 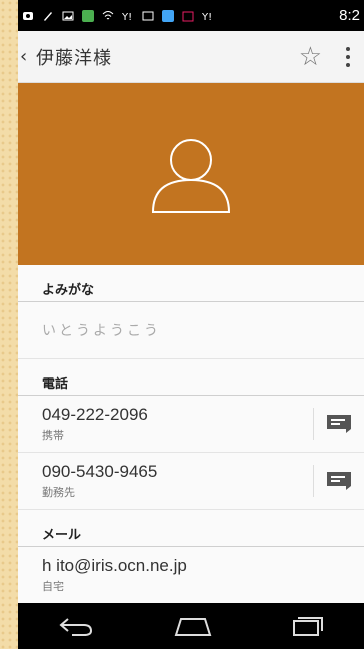 I want to click on overflow-menu-icon, so click(x=348, y=56).